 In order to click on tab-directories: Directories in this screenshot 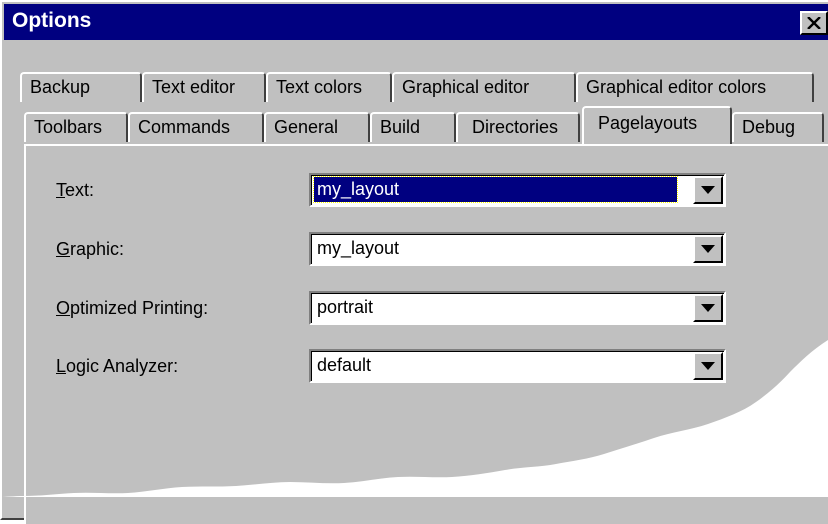, I will do `click(518, 127)`.